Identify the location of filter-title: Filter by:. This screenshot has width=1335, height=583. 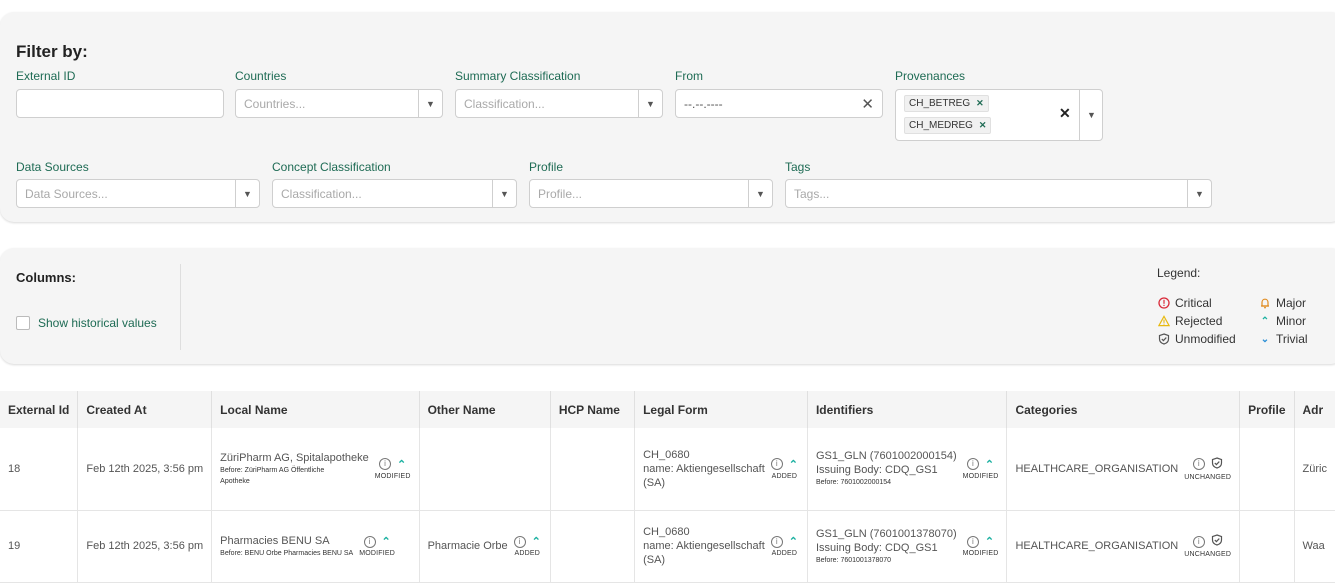
(52, 51).